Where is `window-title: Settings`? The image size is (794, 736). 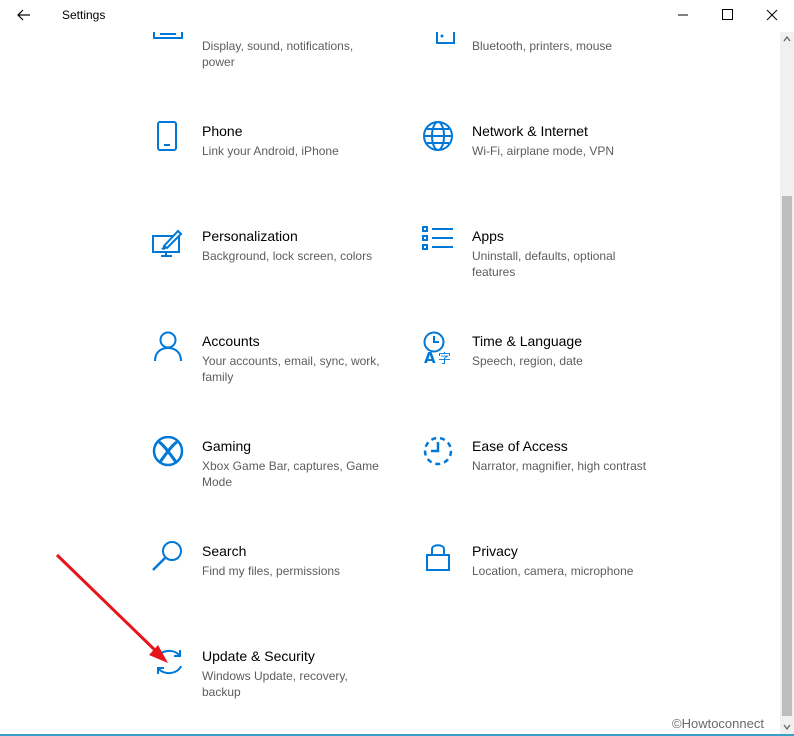
window-title: Settings is located at coordinates (84, 15).